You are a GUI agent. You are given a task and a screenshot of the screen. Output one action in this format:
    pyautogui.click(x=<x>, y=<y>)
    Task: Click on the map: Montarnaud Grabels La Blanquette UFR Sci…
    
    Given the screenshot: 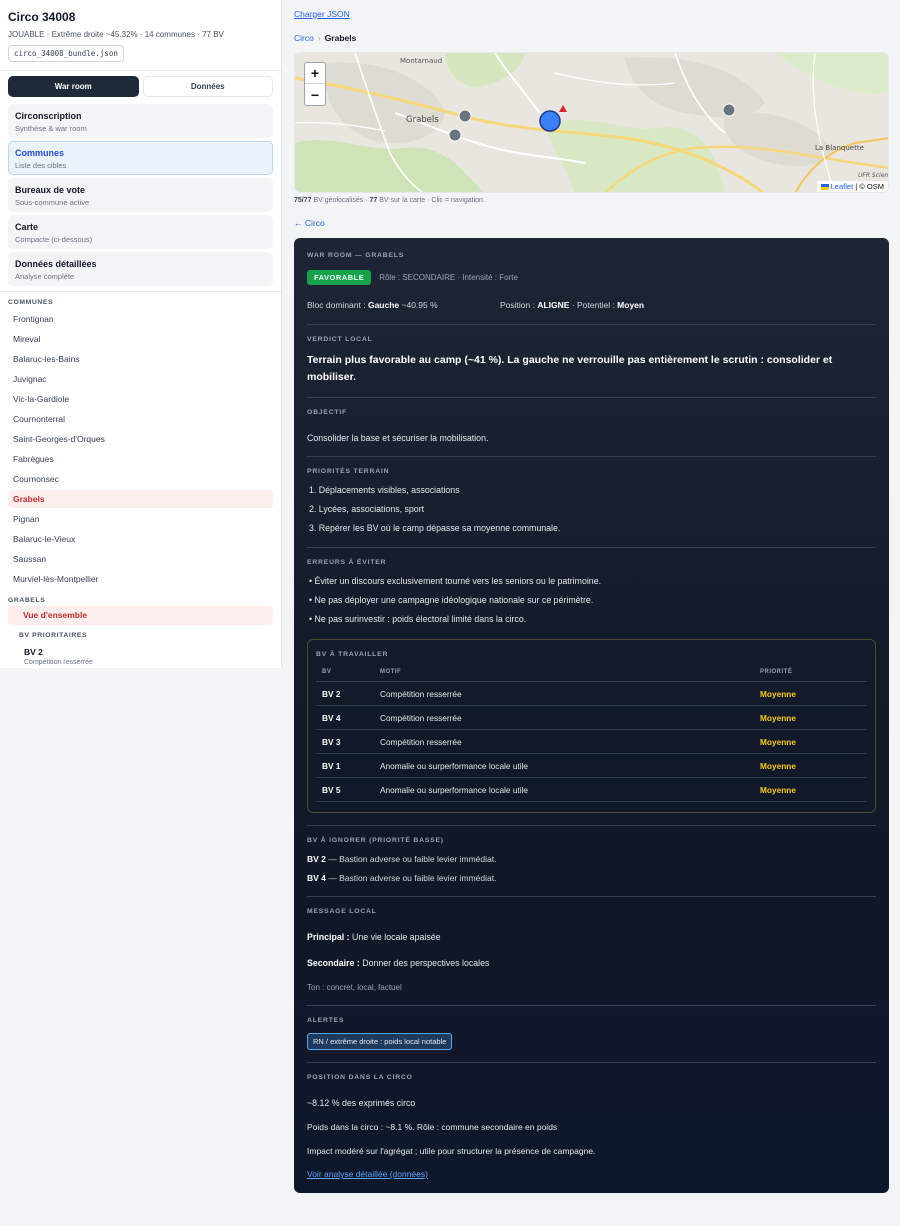 What is the action you would take?
    pyautogui.click(x=591, y=122)
    